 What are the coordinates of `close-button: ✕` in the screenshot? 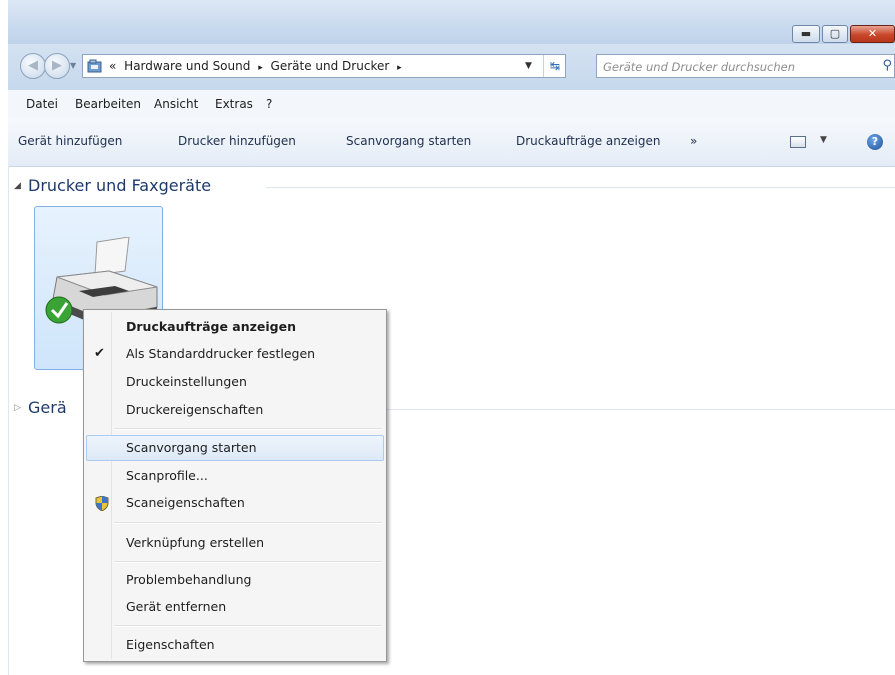 It's located at (872, 34).